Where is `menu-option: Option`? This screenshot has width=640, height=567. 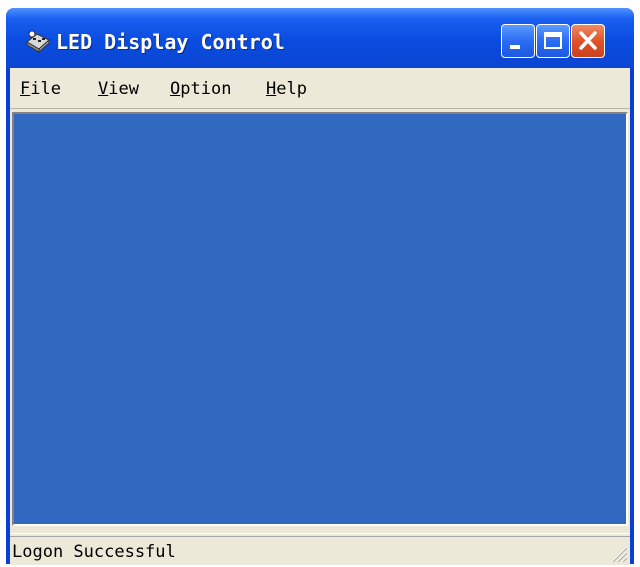
menu-option: Option is located at coordinates (200, 89).